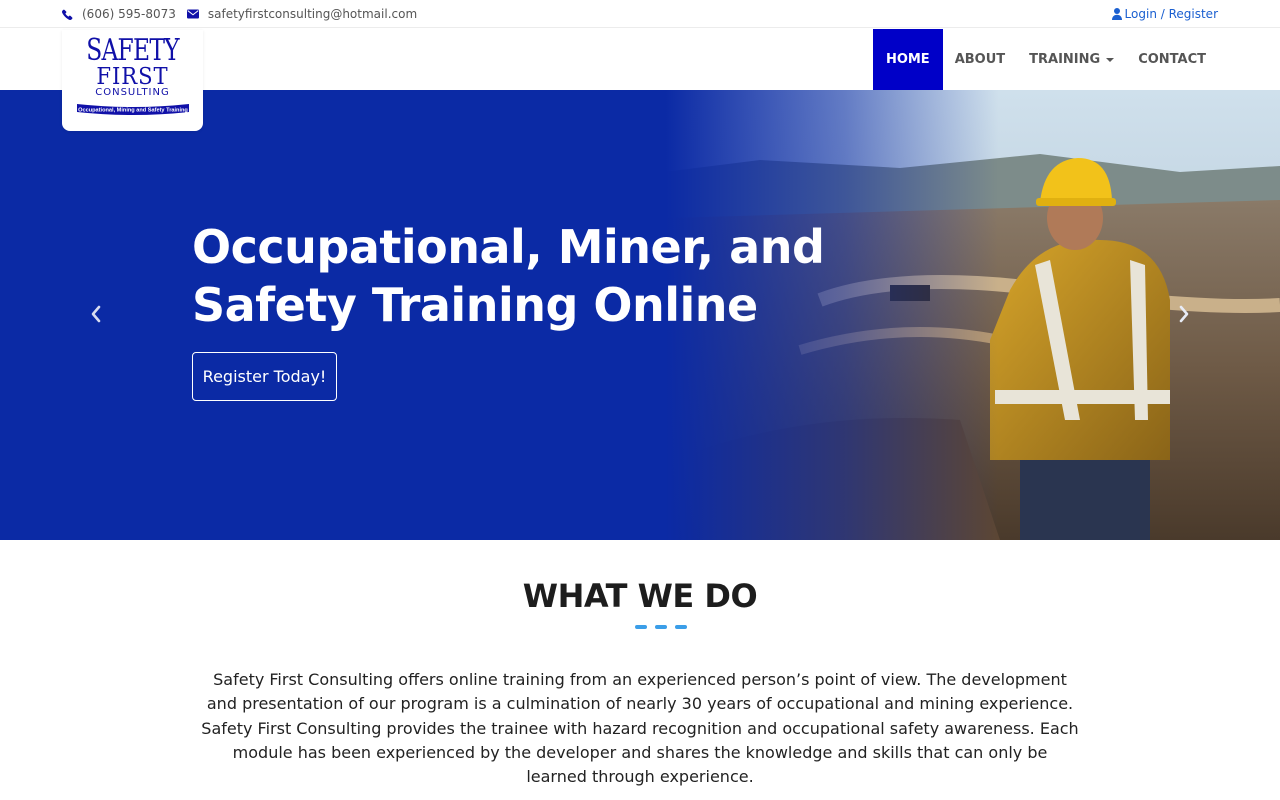 This screenshot has width=1280, height=800. What do you see at coordinates (132, 50) in the screenshot?
I see `logo-line-safety: SAFETY` at bounding box center [132, 50].